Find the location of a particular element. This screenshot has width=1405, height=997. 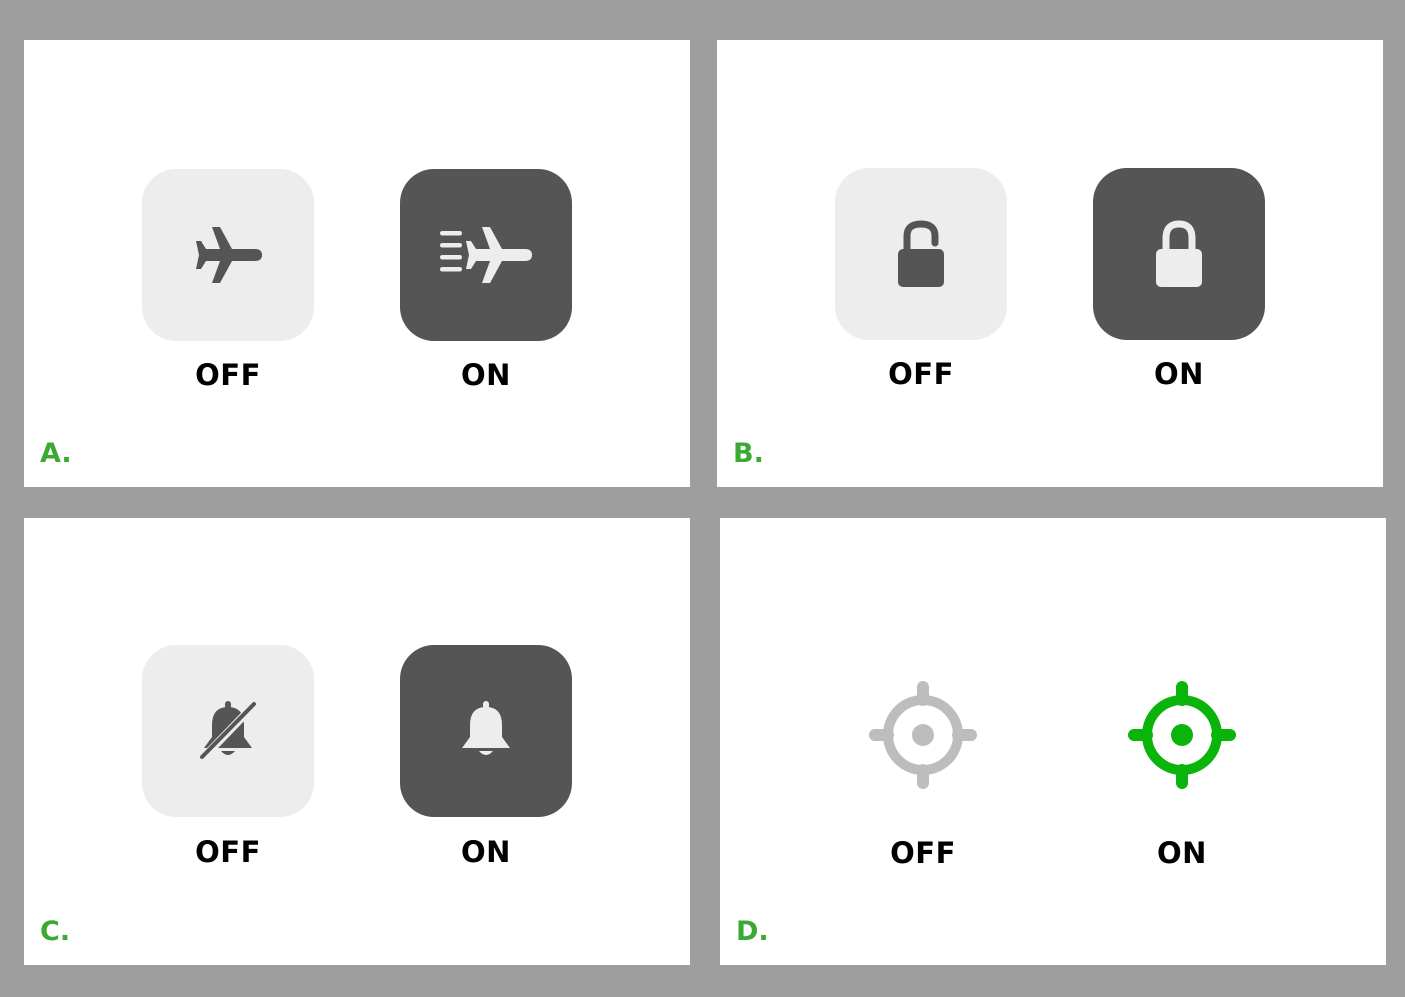

panel-letter-c: C. is located at coordinates (55, 931).